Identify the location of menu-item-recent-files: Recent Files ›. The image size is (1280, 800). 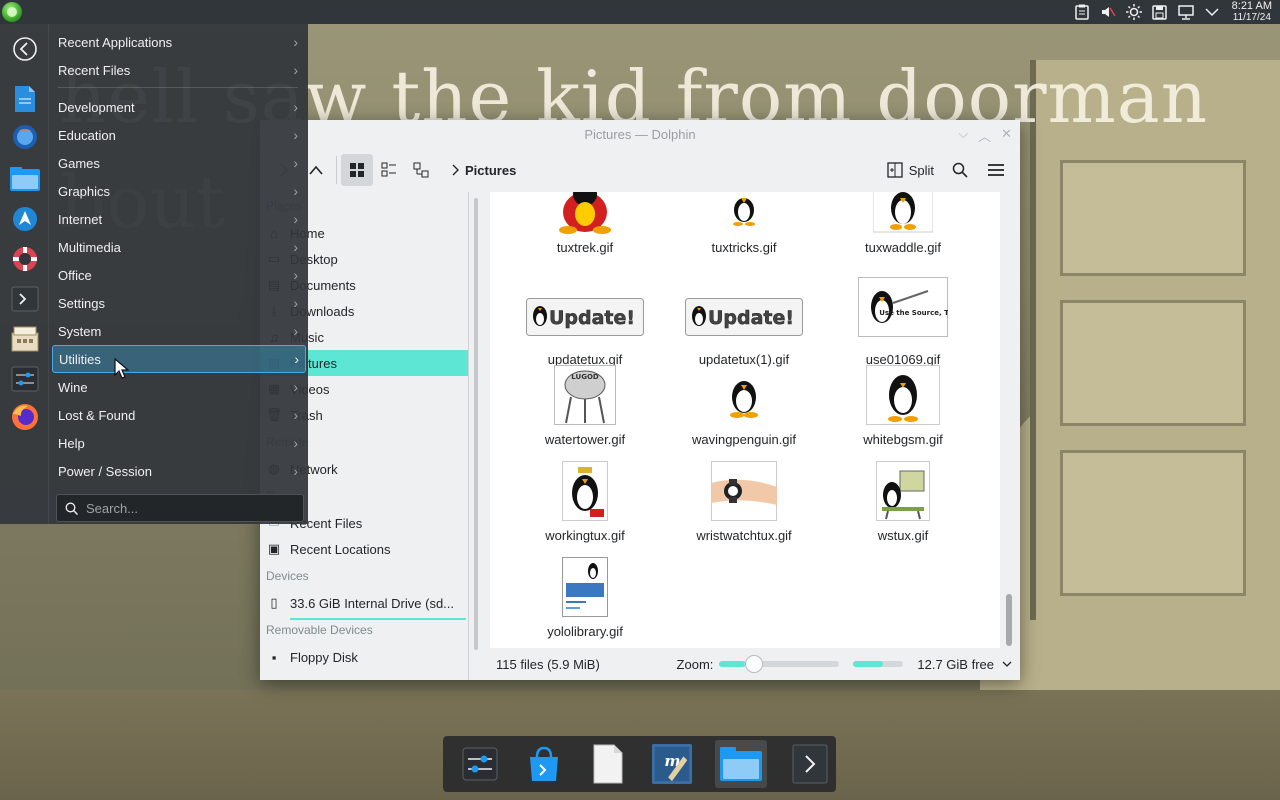
(178, 70).